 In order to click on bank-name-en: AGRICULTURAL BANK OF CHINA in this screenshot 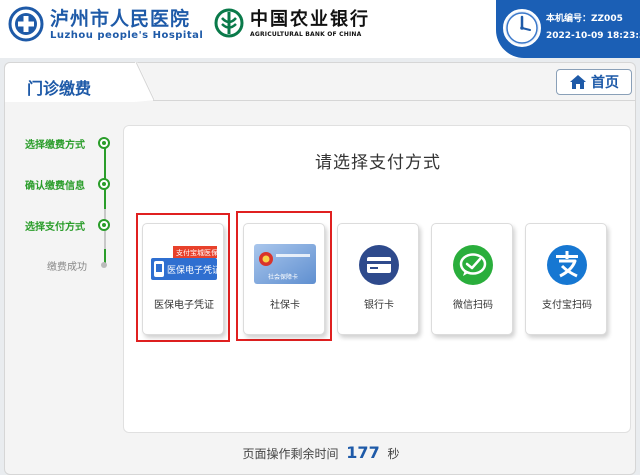, I will do `click(306, 34)`.